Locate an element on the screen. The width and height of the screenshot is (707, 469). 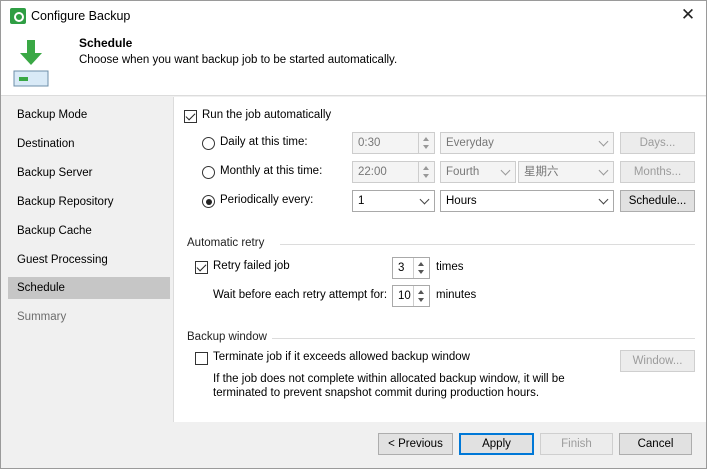
retry-wait-label: Wait before each retry attempt for: is located at coordinates (300, 295).